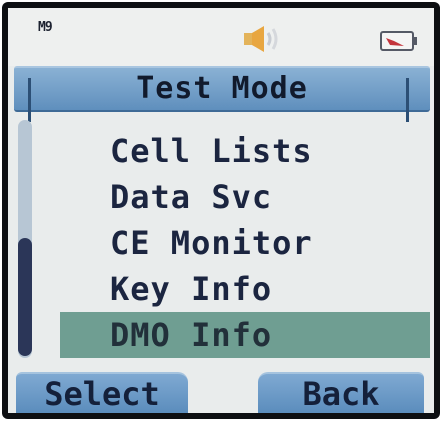 This screenshot has height=421, width=442. I want to click on scrollbar, so click(25, 239).